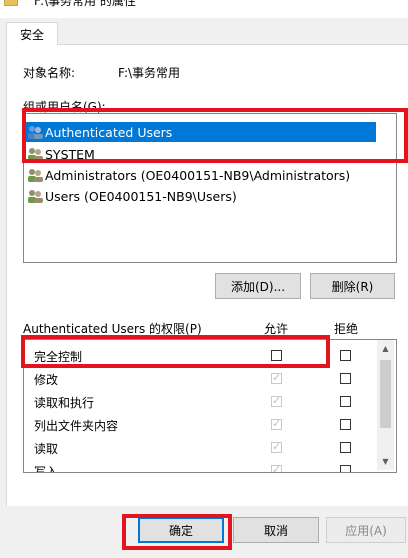 The image size is (408, 558). Describe the element at coordinates (276, 355) in the screenshot. I see `allow-checkbox-full-control` at that location.